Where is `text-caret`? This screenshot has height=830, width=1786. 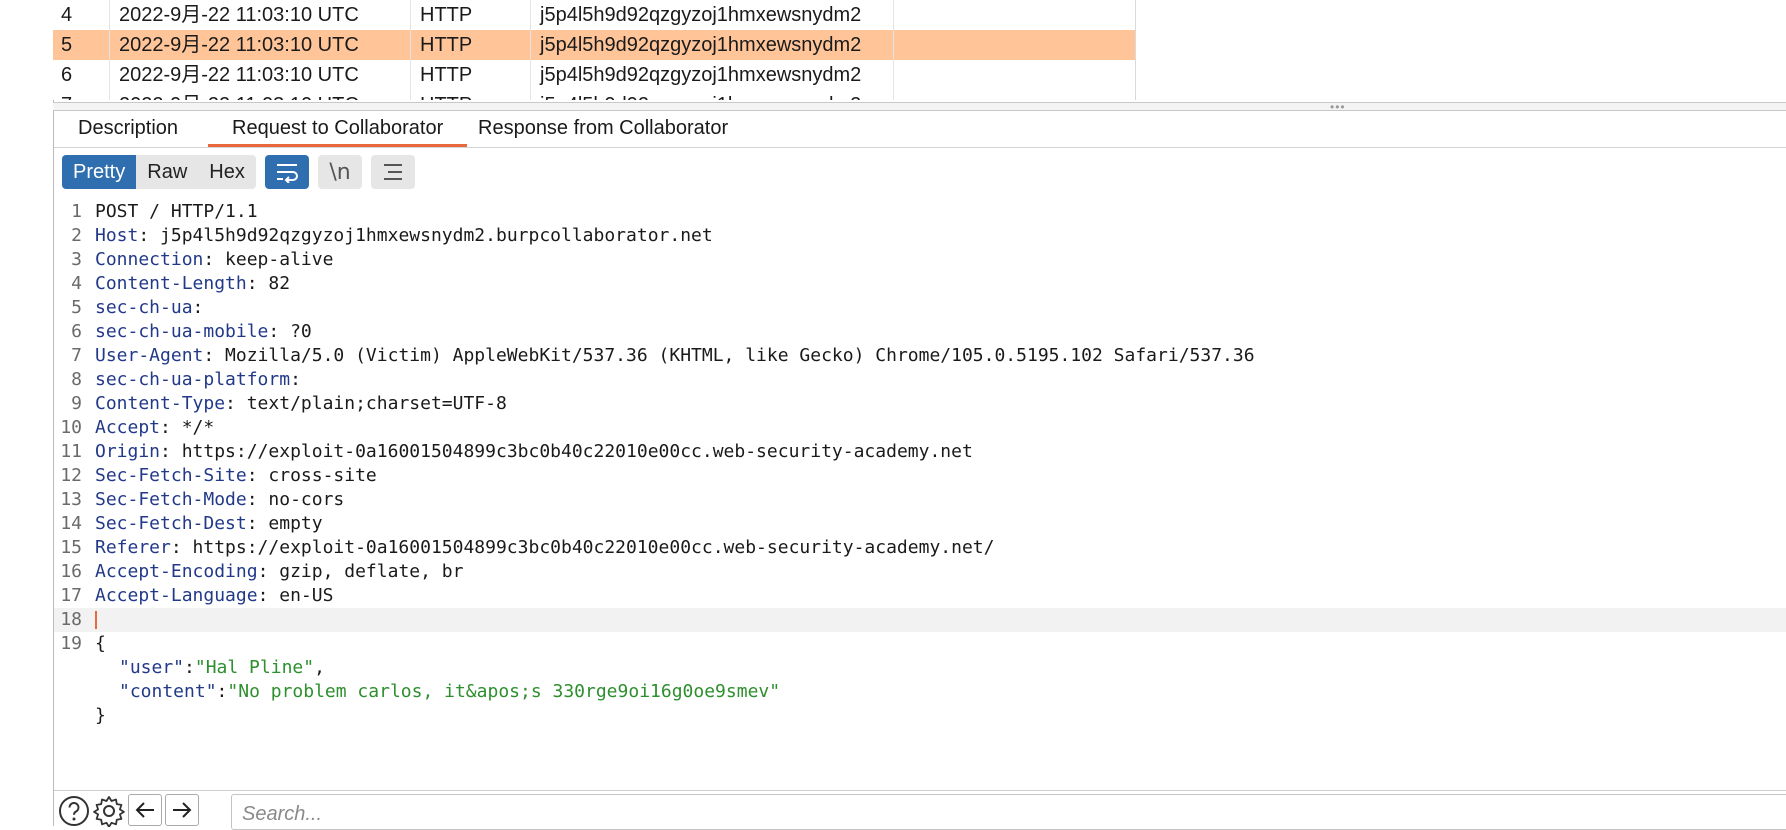
text-caret is located at coordinates (96, 620).